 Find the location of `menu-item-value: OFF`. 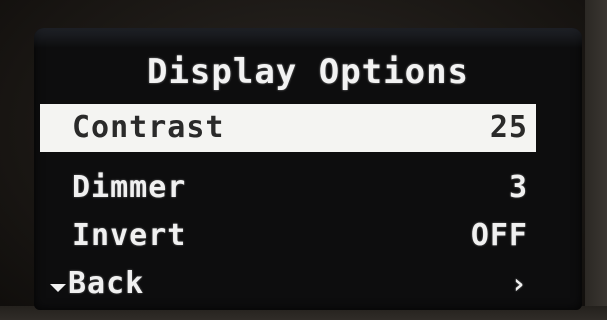

menu-item-value: OFF is located at coordinates (499, 235).